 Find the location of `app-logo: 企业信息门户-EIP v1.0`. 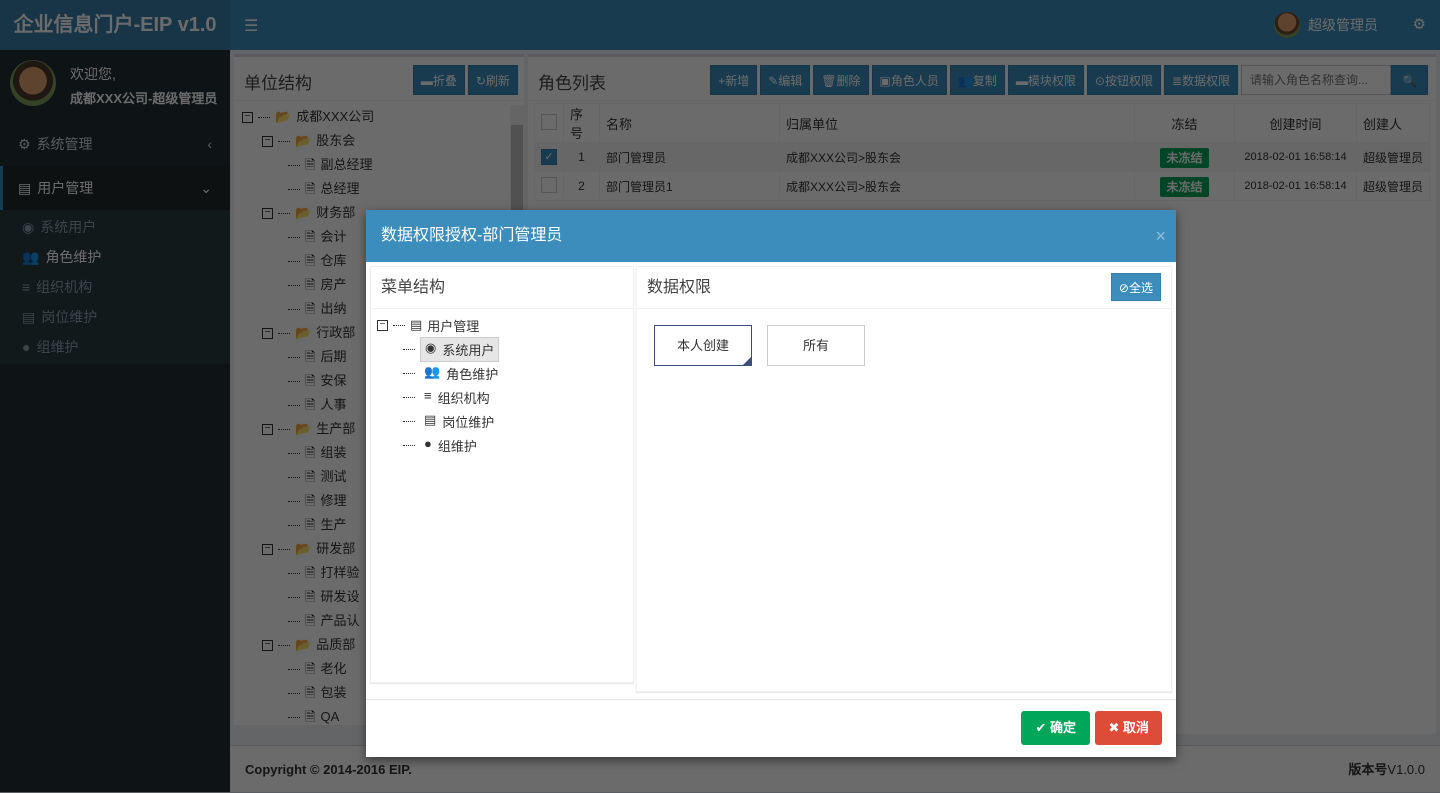

app-logo: 企业信息门户-EIP v1.0 is located at coordinates (115, 25).